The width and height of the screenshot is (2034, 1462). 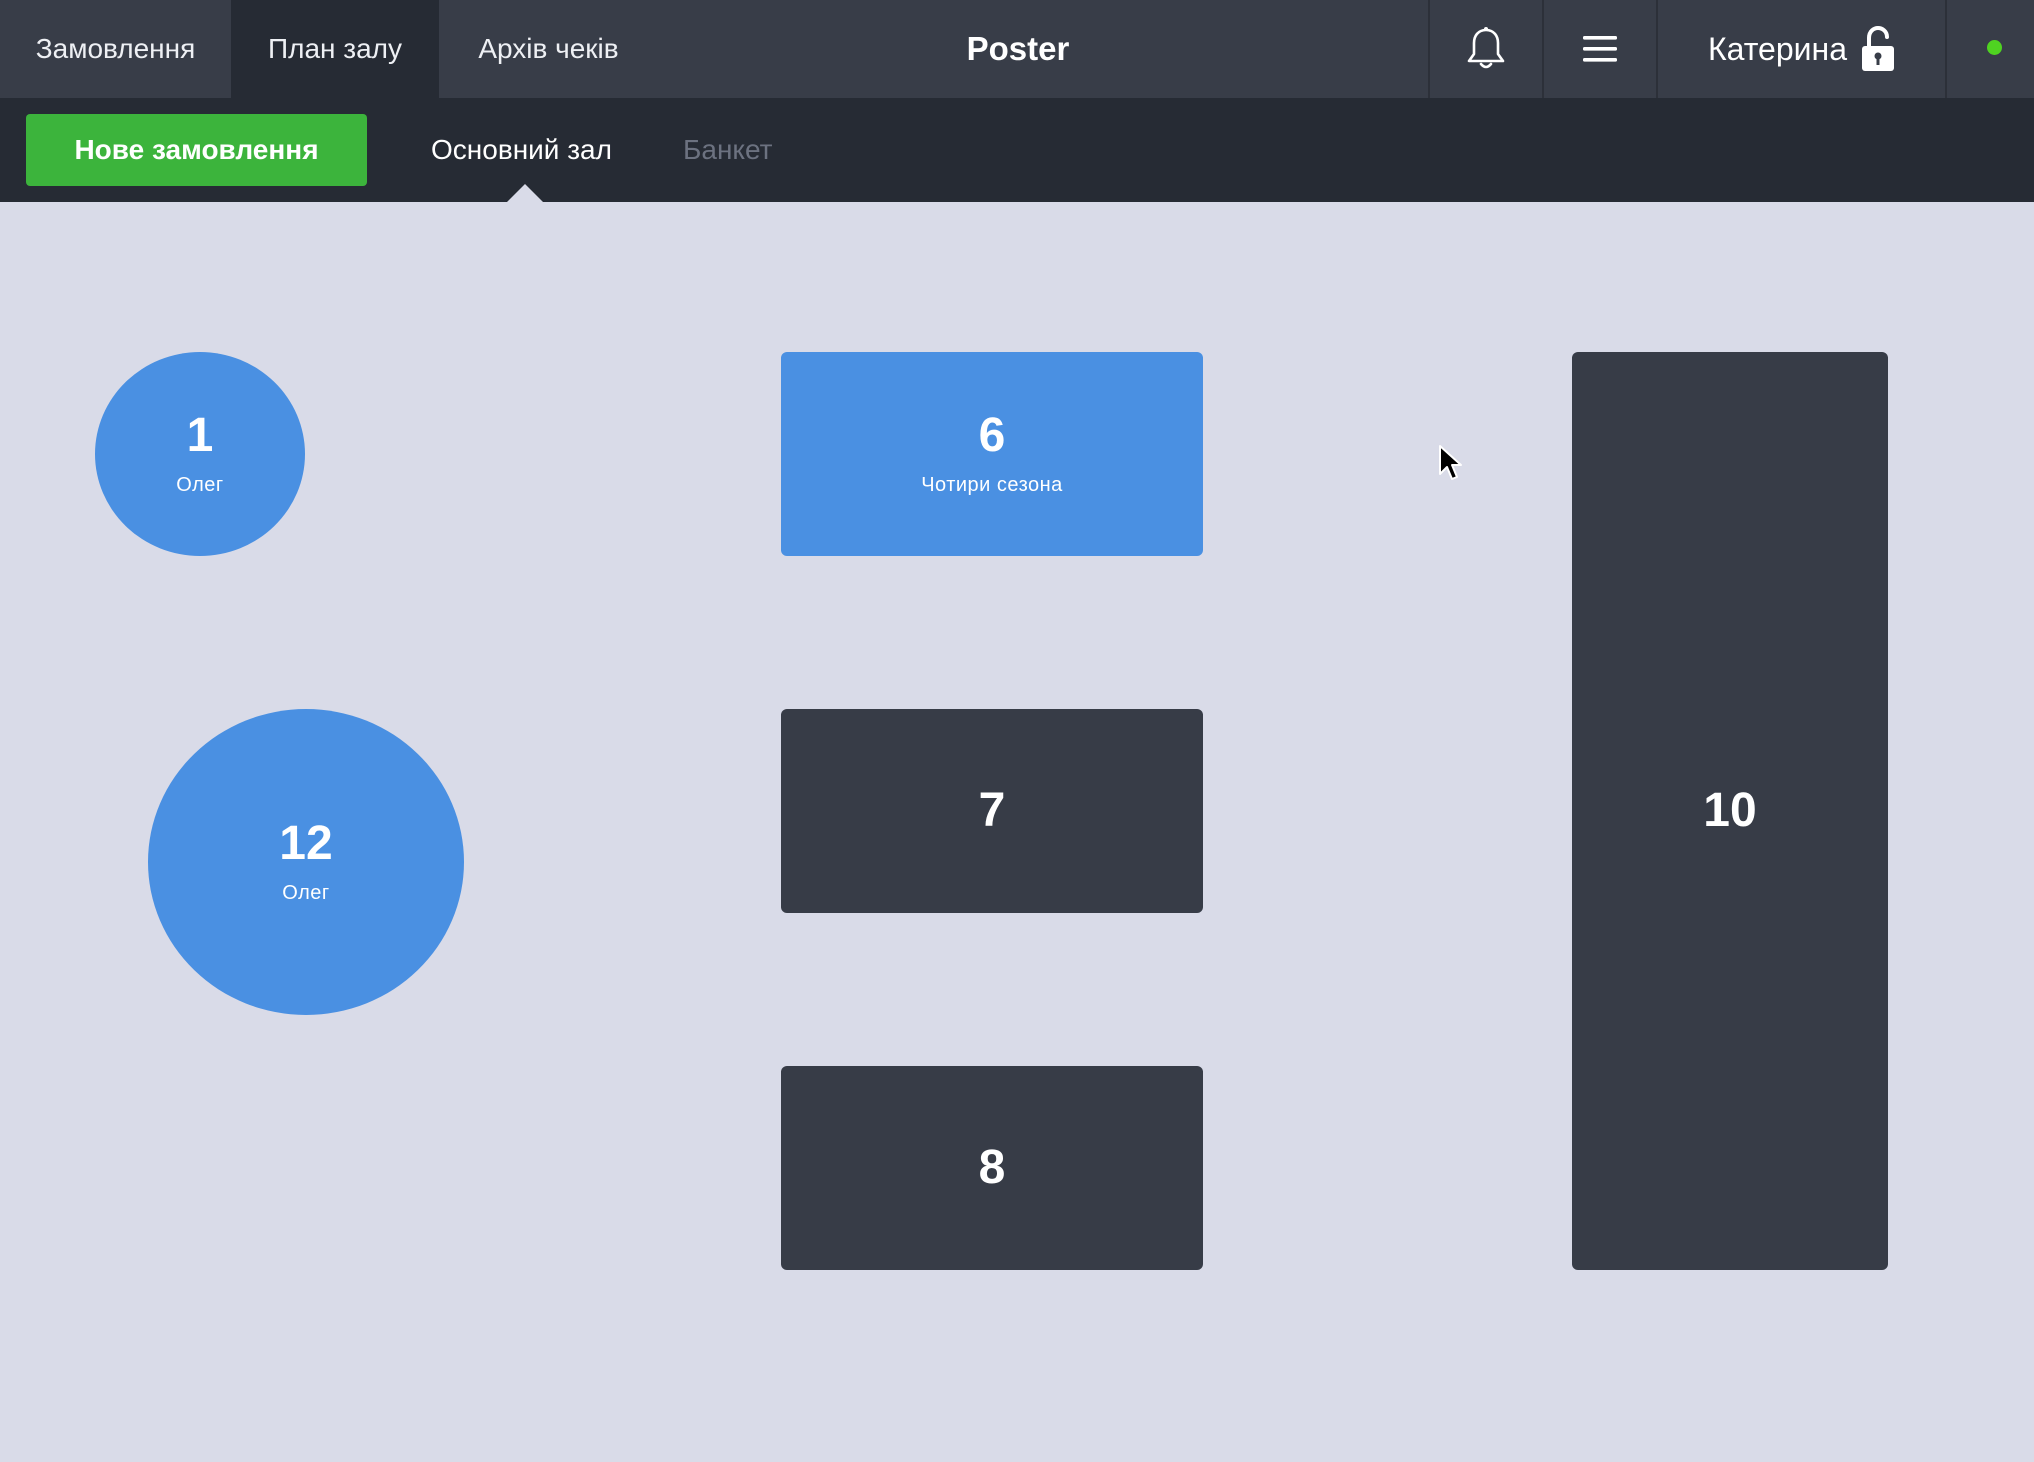 I want to click on notifications-button, so click(x=1485, y=49).